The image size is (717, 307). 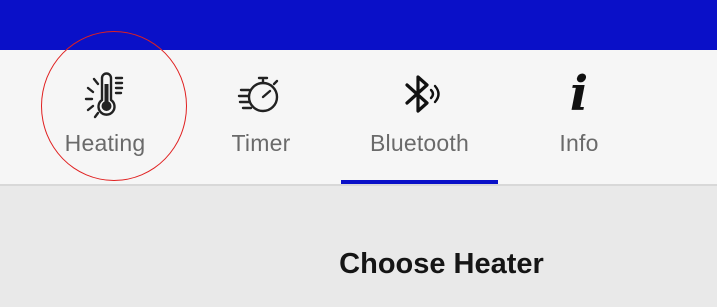 What do you see at coordinates (579, 94) in the screenshot?
I see `info-icon: i` at bounding box center [579, 94].